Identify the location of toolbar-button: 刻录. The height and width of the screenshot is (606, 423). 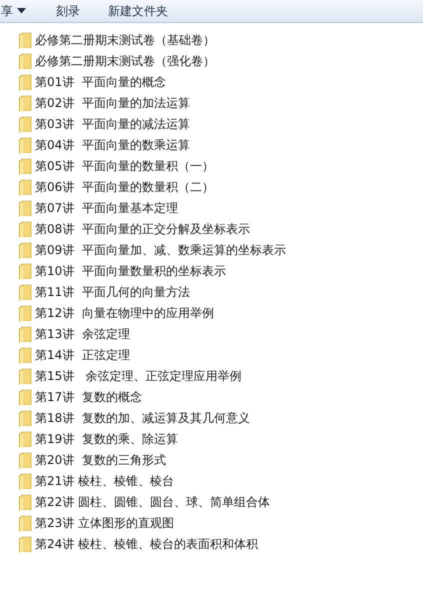
(68, 11).